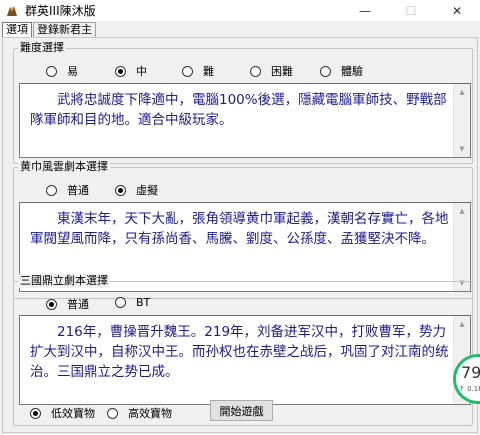 This screenshot has height=435, width=480. I want to click on radio-label: BT, so click(143, 302).